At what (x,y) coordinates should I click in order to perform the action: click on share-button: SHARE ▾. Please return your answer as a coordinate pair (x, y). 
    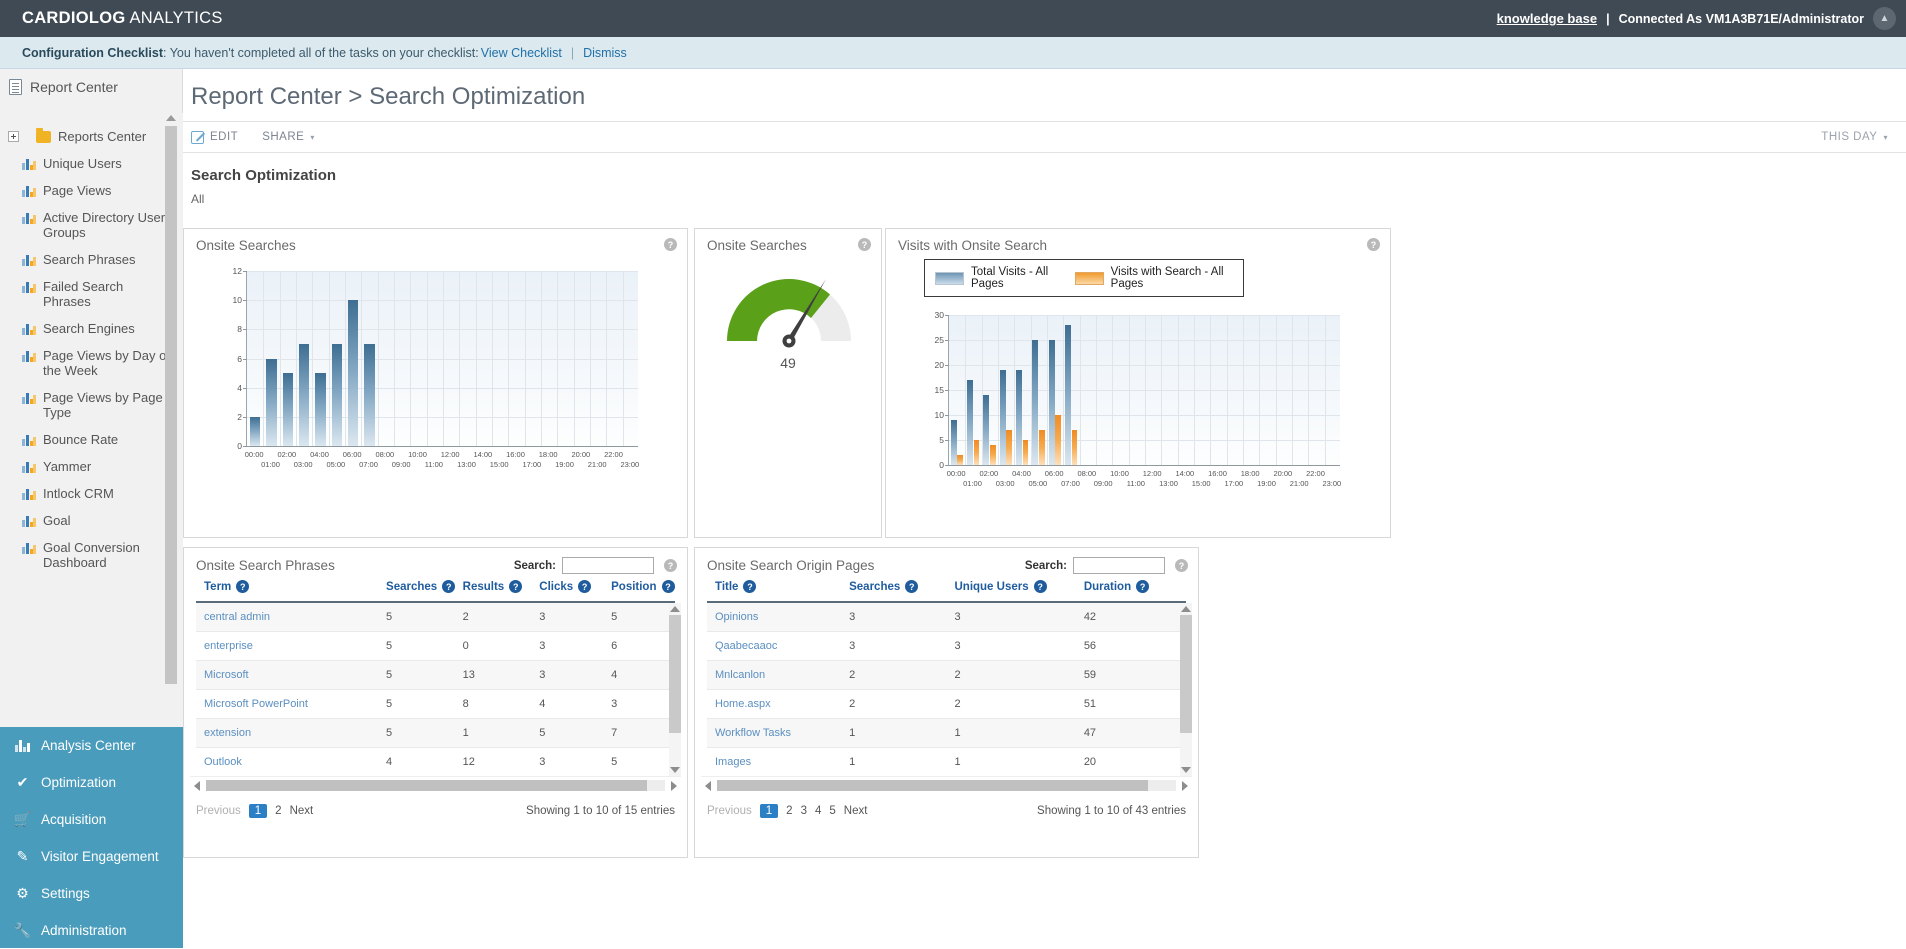
    Looking at the image, I should click on (288, 137).